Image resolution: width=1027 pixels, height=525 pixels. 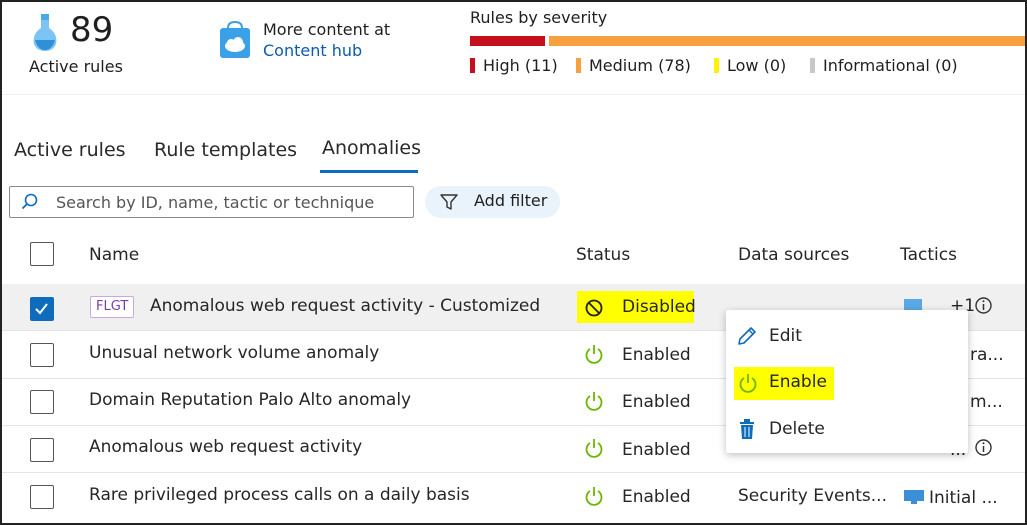 What do you see at coordinates (114, 255) in the screenshot?
I see `column-header-name: Name` at bounding box center [114, 255].